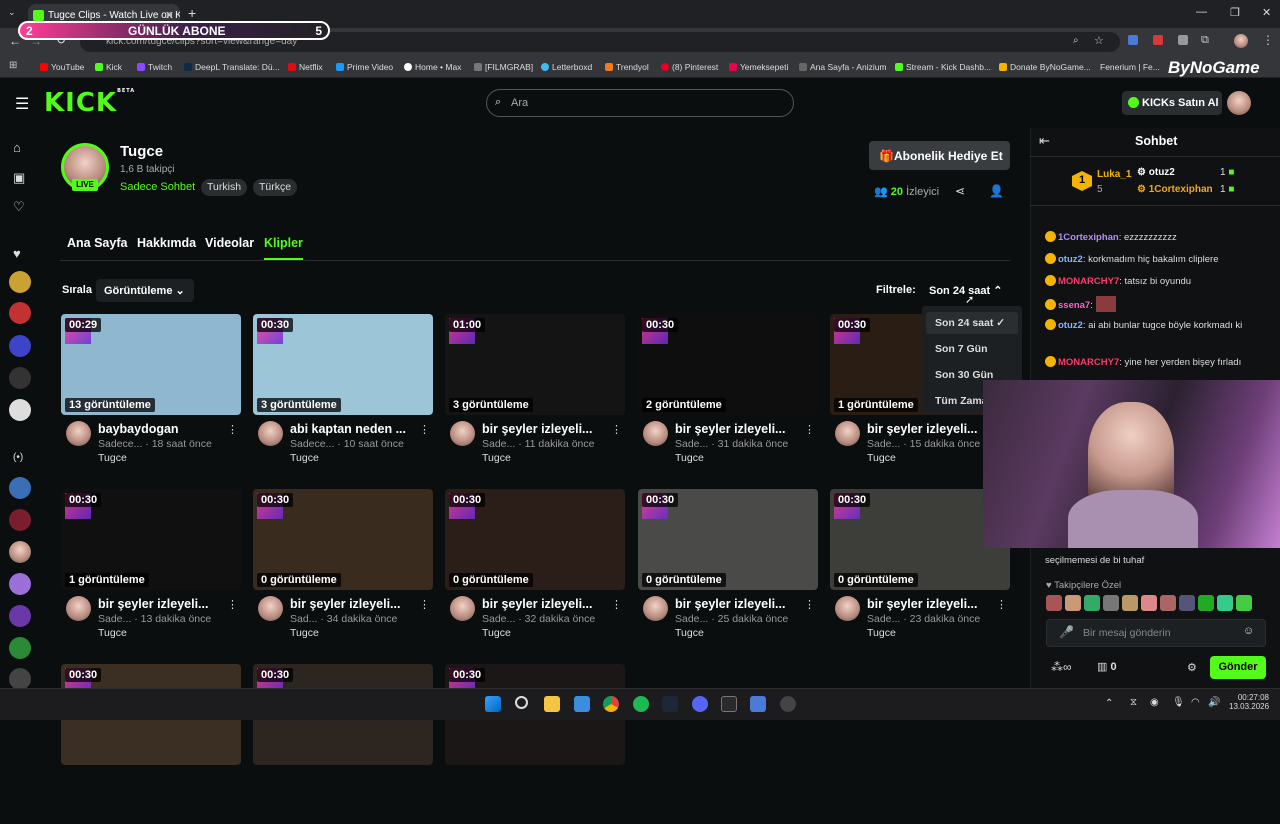  I want to click on search-input: ⌕ Ara, so click(640, 103).